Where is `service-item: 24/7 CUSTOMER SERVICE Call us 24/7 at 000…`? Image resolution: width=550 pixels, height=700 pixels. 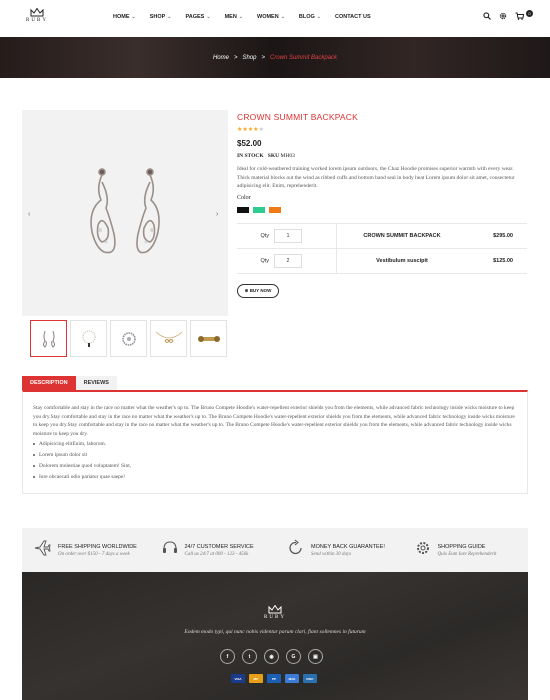 service-item: 24/7 CUSTOMER SERVICE Call us 24/7 at 000… is located at coordinates (212, 550).